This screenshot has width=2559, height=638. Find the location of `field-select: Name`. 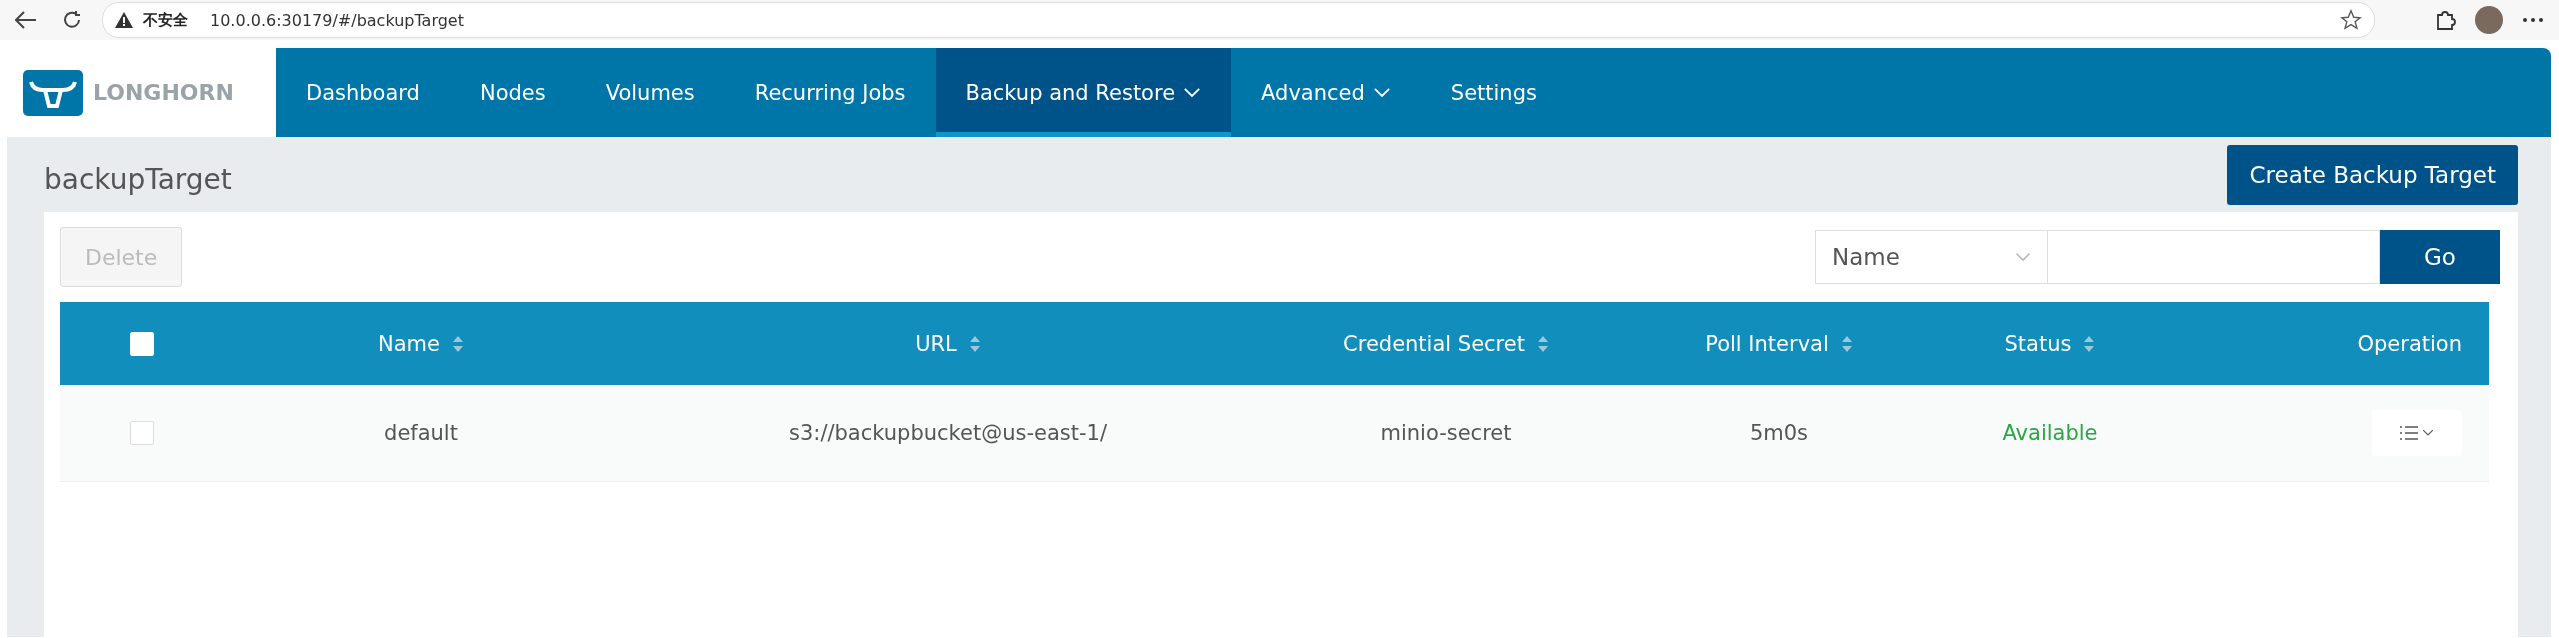

field-select: Name is located at coordinates (1931, 257).